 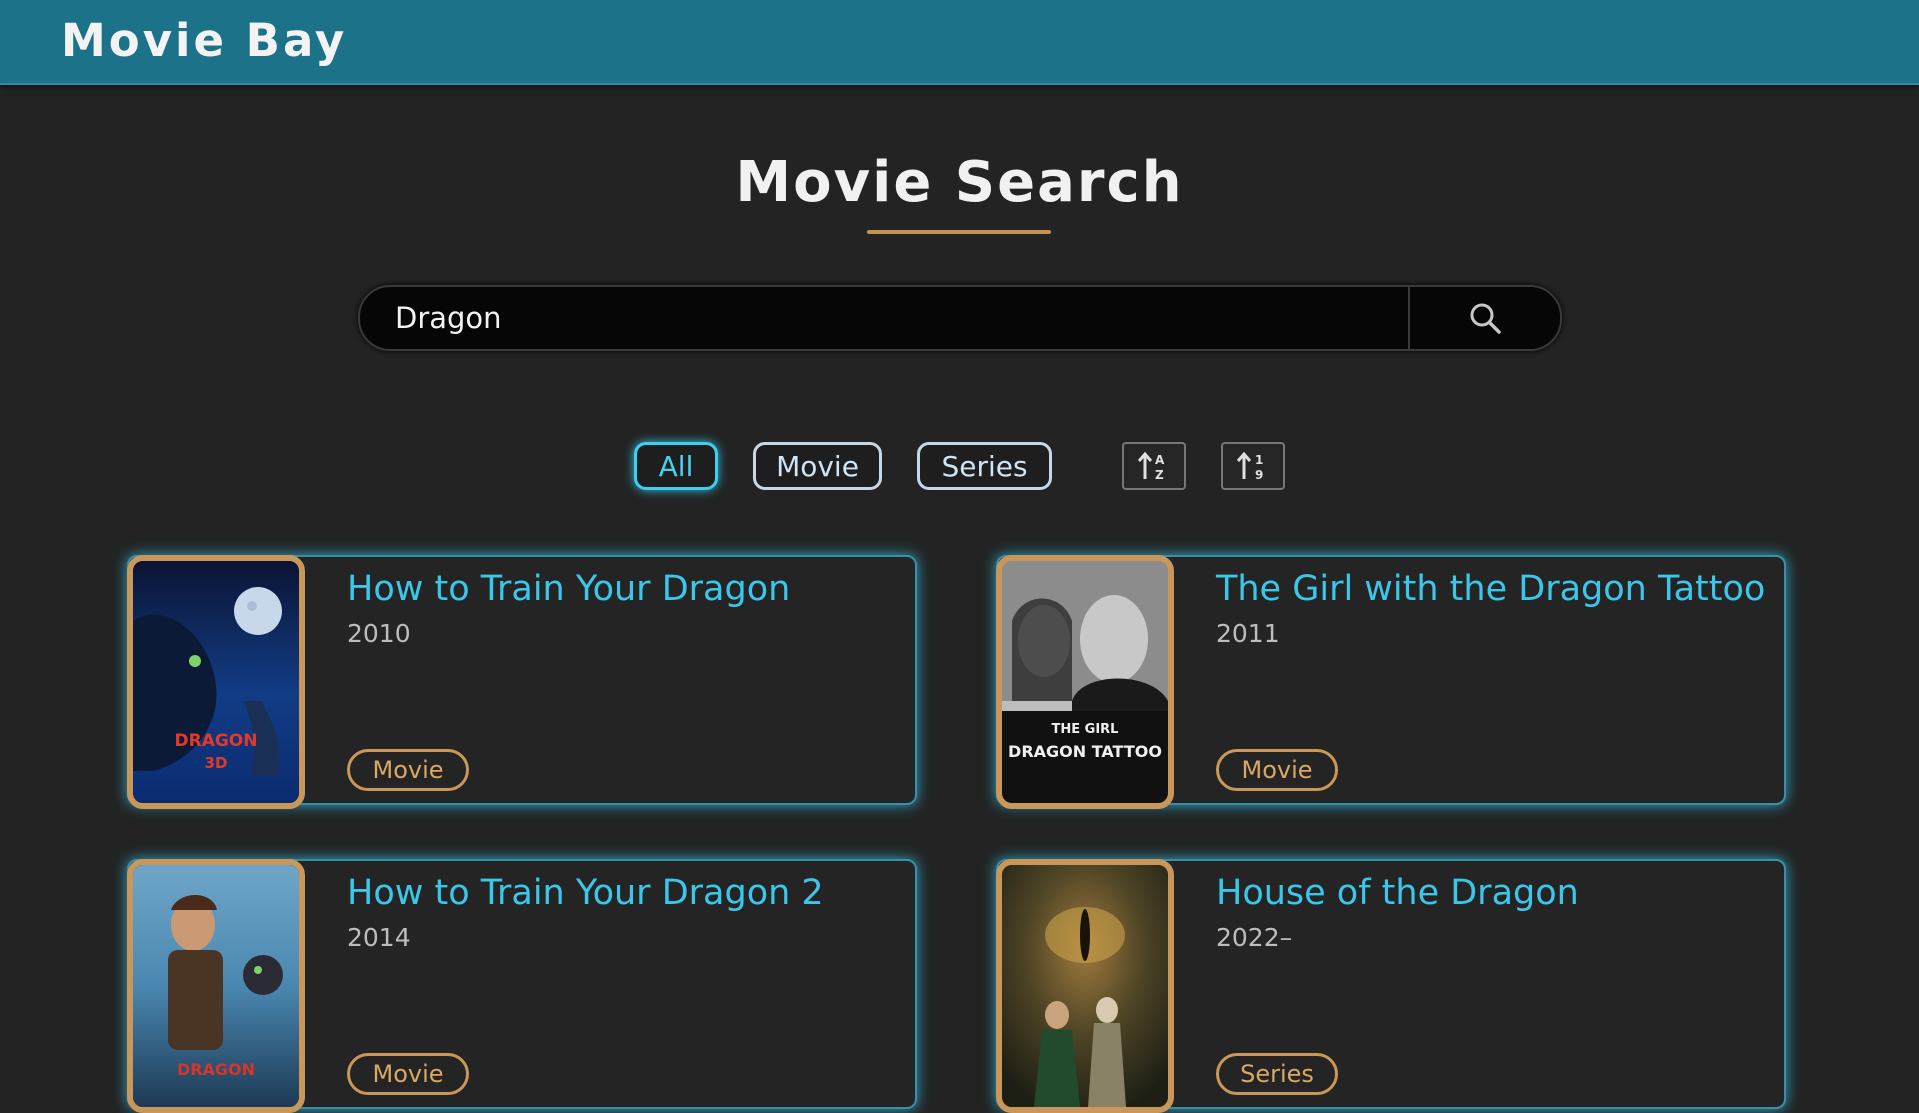 What do you see at coordinates (1085, 729) in the screenshot?
I see `svg-text: THE GIRL` at bounding box center [1085, 729].